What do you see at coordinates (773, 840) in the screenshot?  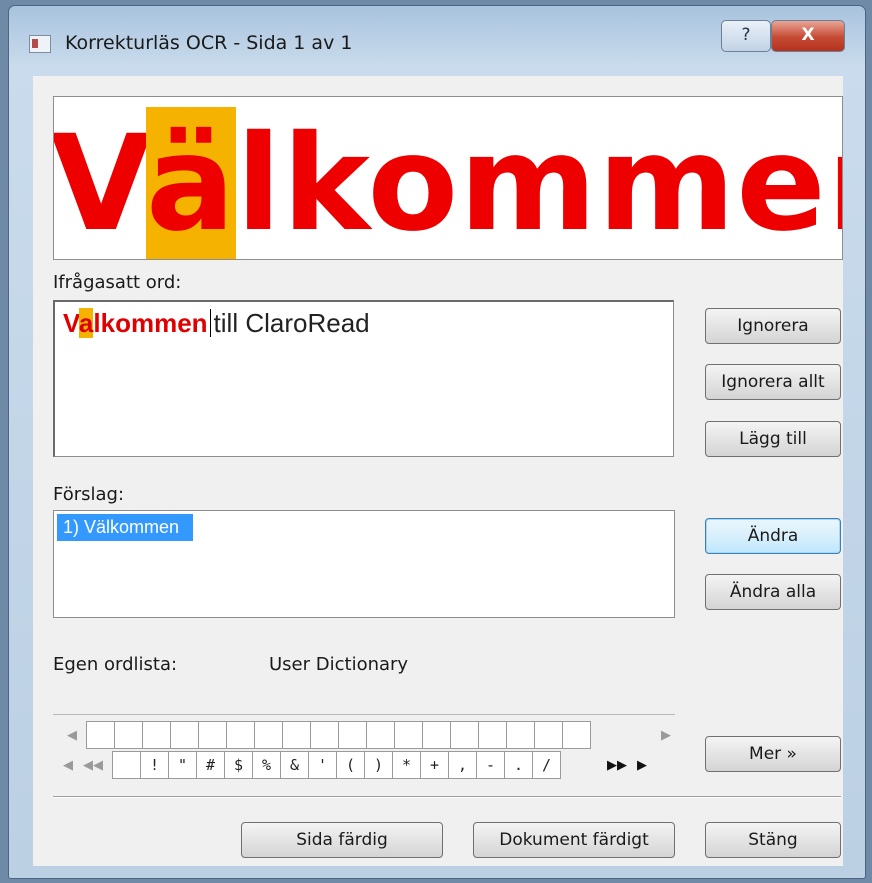 I see `close-button: Stäng` at bounding box center [773, 840].